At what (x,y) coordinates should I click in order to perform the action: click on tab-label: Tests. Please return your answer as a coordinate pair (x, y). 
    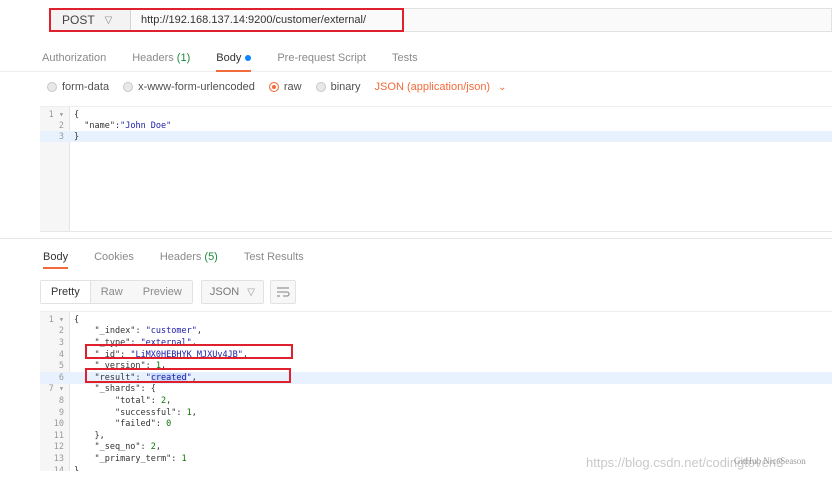
    Looking at the image, I should click on (404, 57).